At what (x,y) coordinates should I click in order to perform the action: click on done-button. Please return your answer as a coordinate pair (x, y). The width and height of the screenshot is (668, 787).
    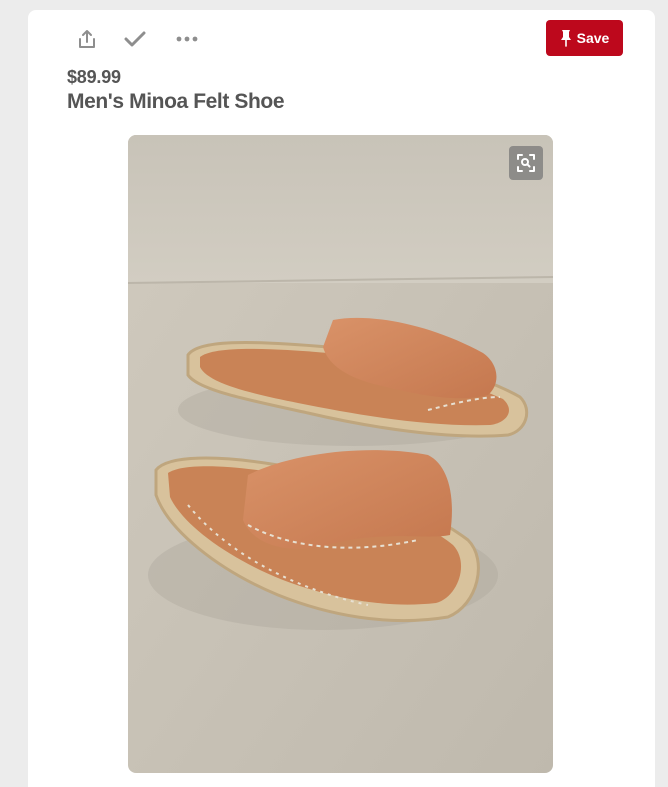
    Looking at the image, I should click on (135, 39).